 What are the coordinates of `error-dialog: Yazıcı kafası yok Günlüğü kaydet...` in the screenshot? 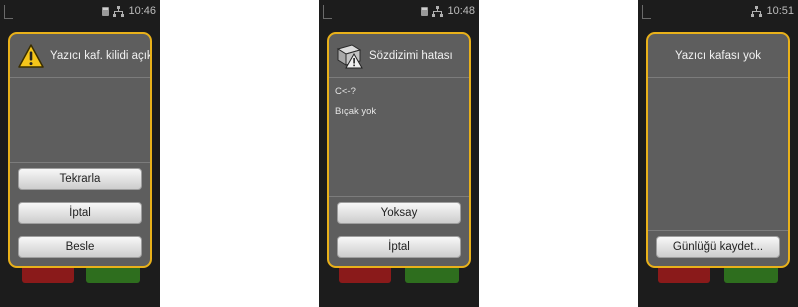 It's located at (718, 150).